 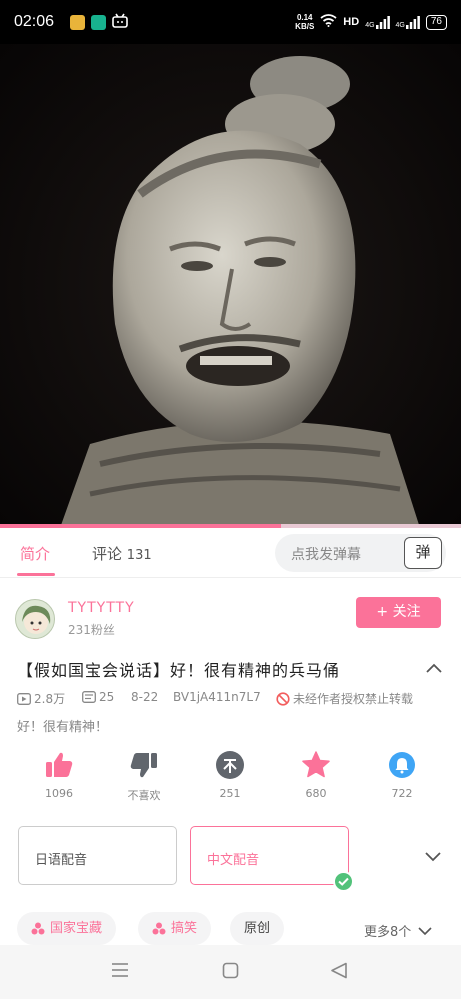 What do you see at coordinates (402, 765) in the screenshot?
I see `share-icon` at bounding box center [402, 765].